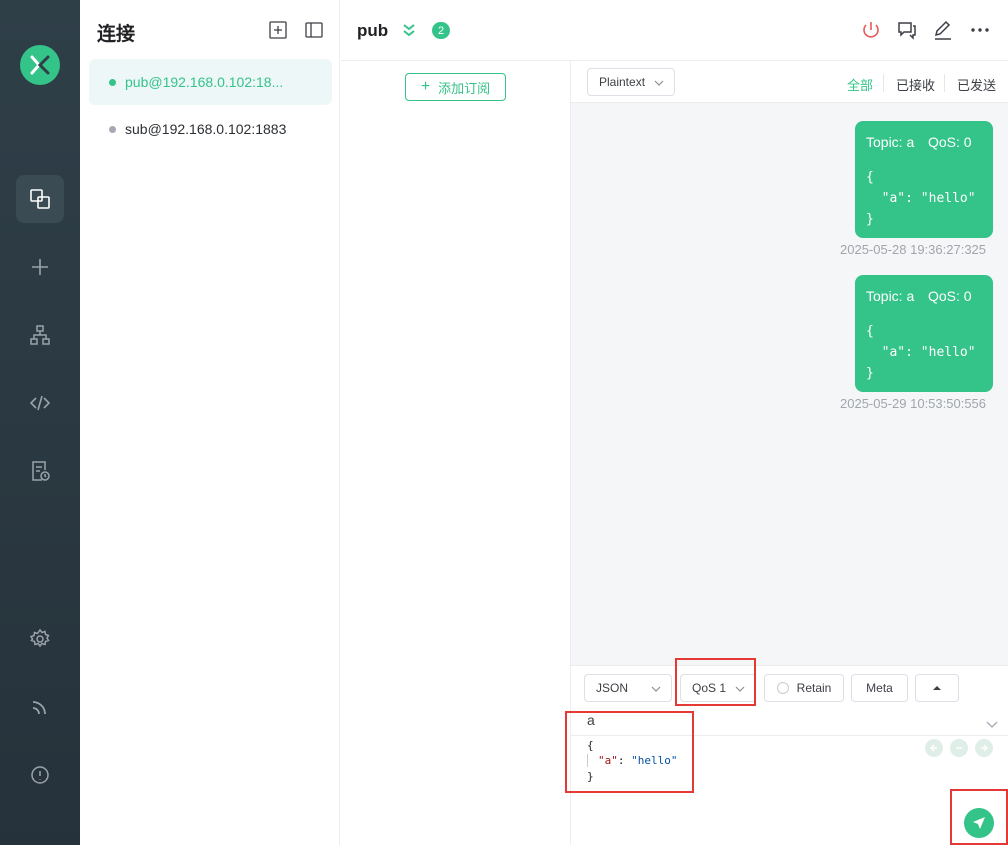 The height and width of the screenshot is (845, 1008). I want to click on send-button, so click(979, 823).